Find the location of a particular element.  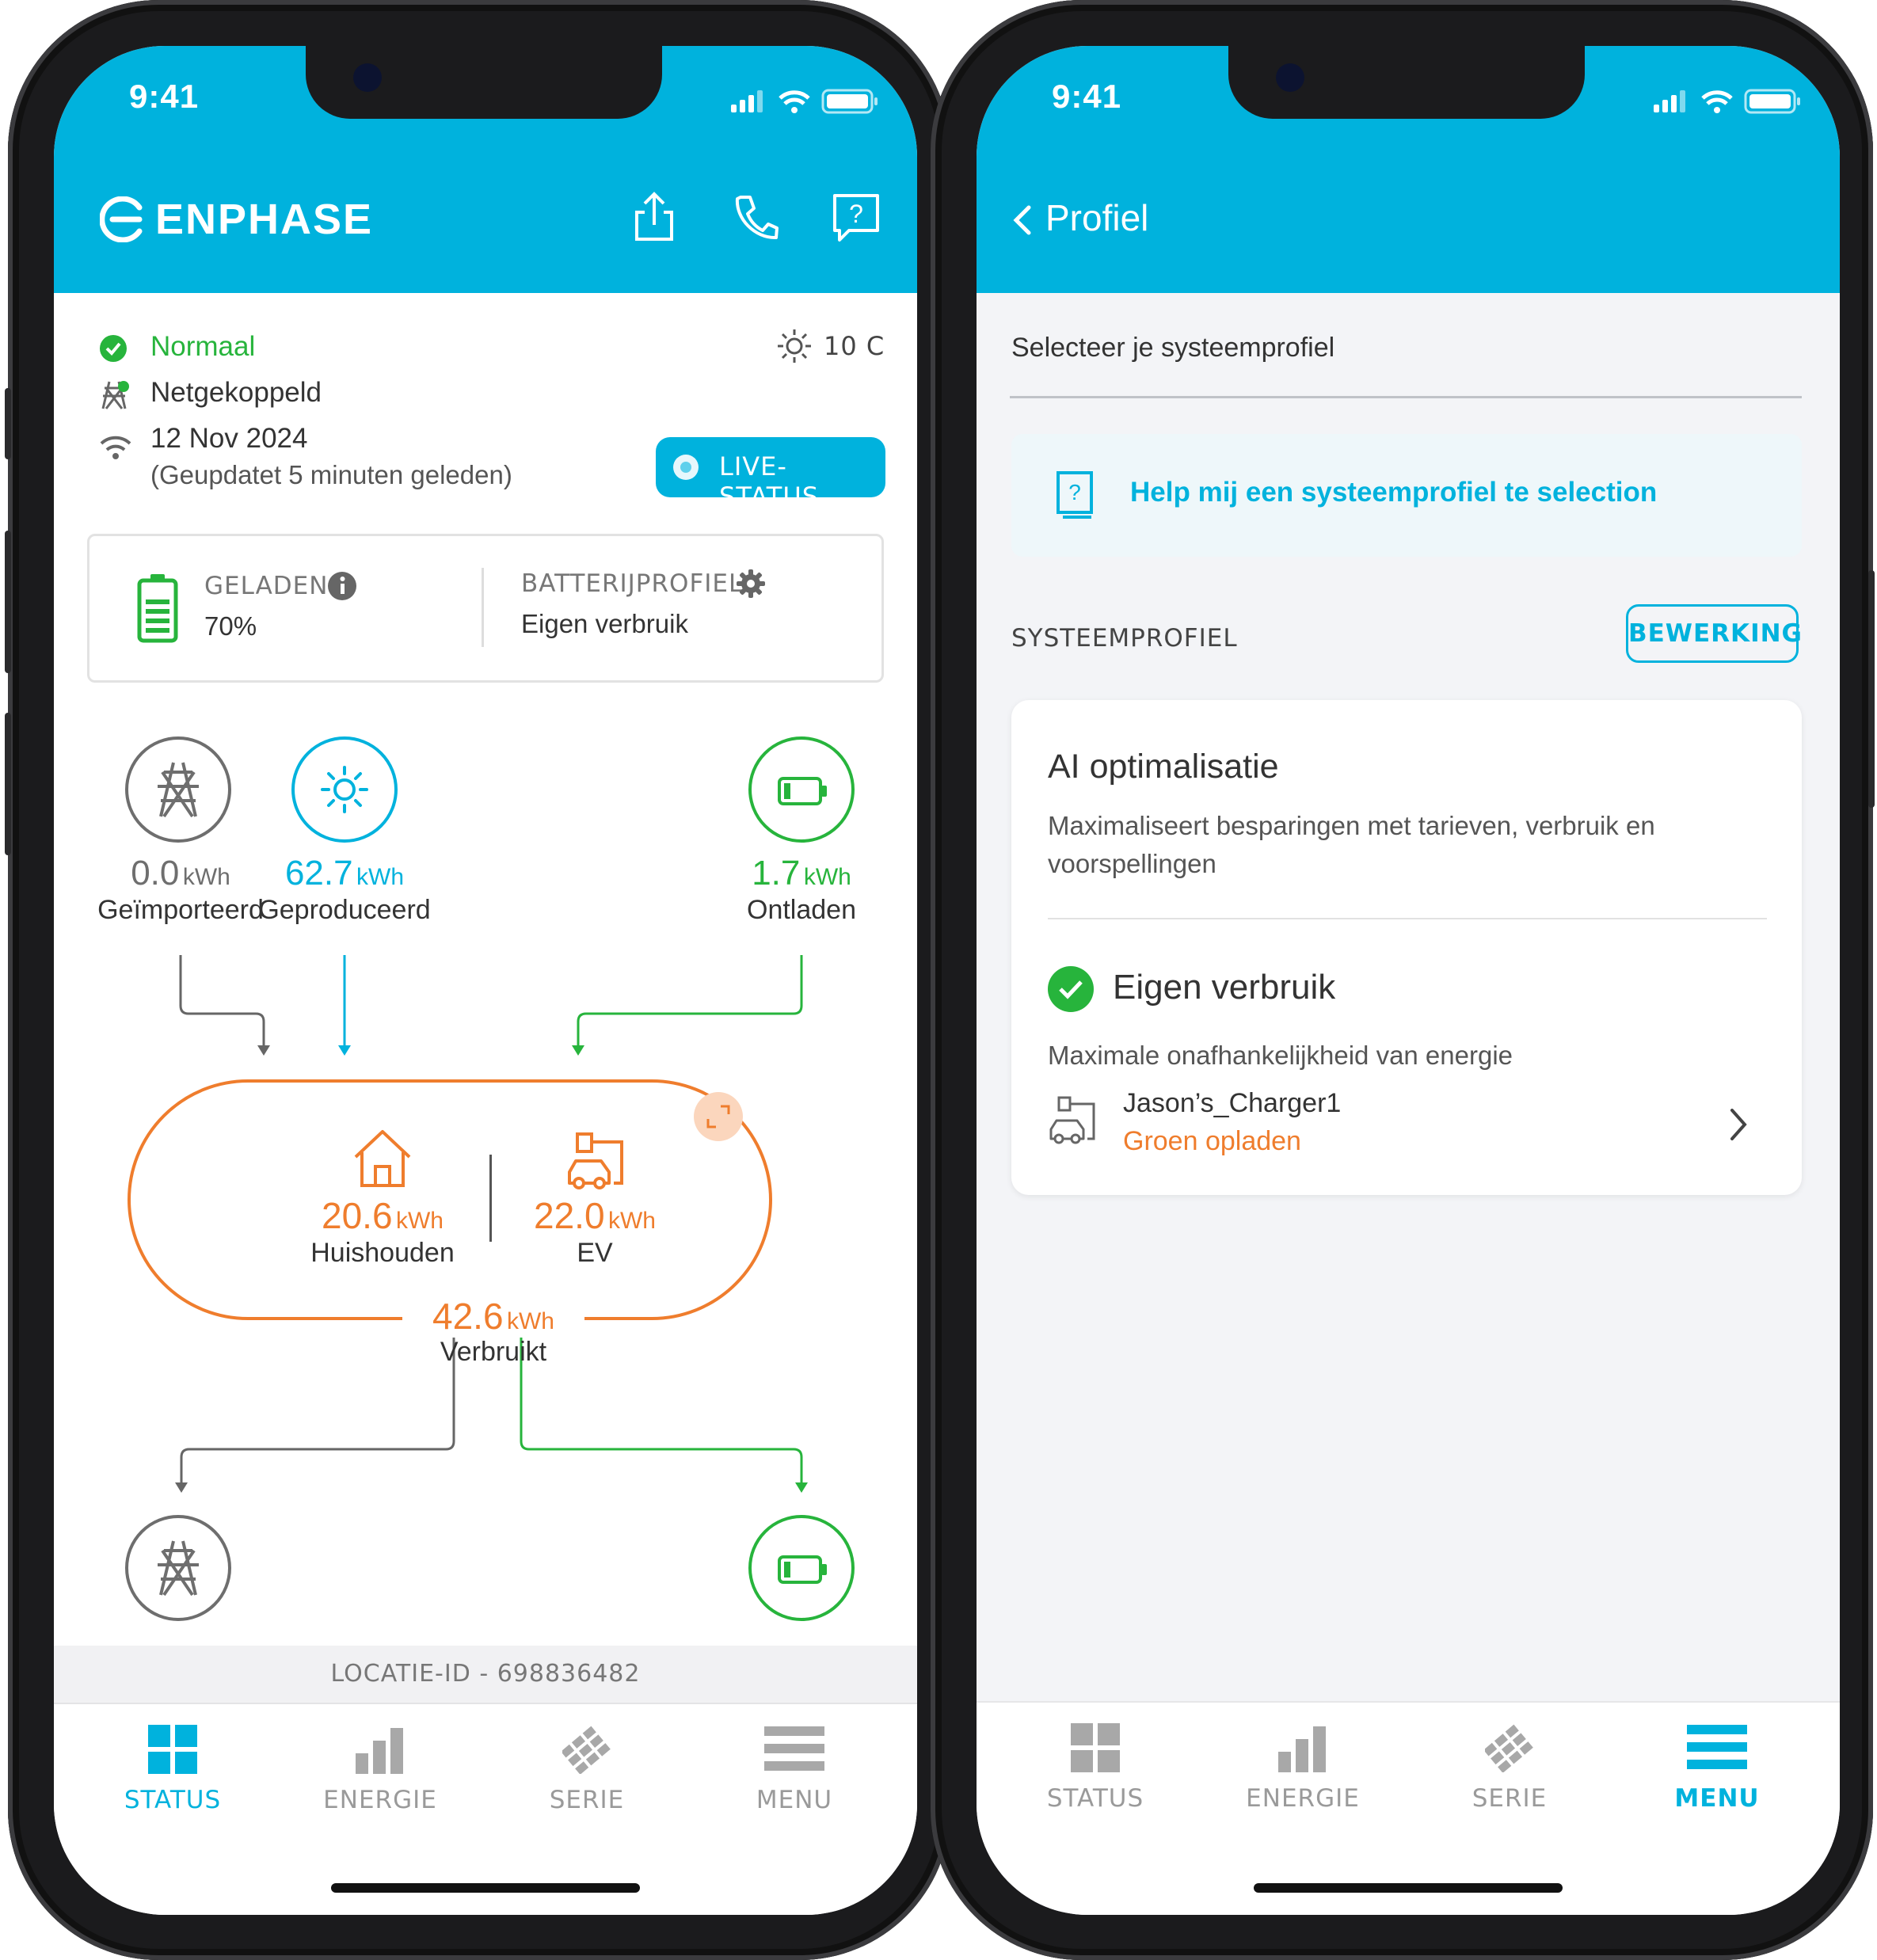

produced-label: Geproduceerd is located at coordinates (344, 910).